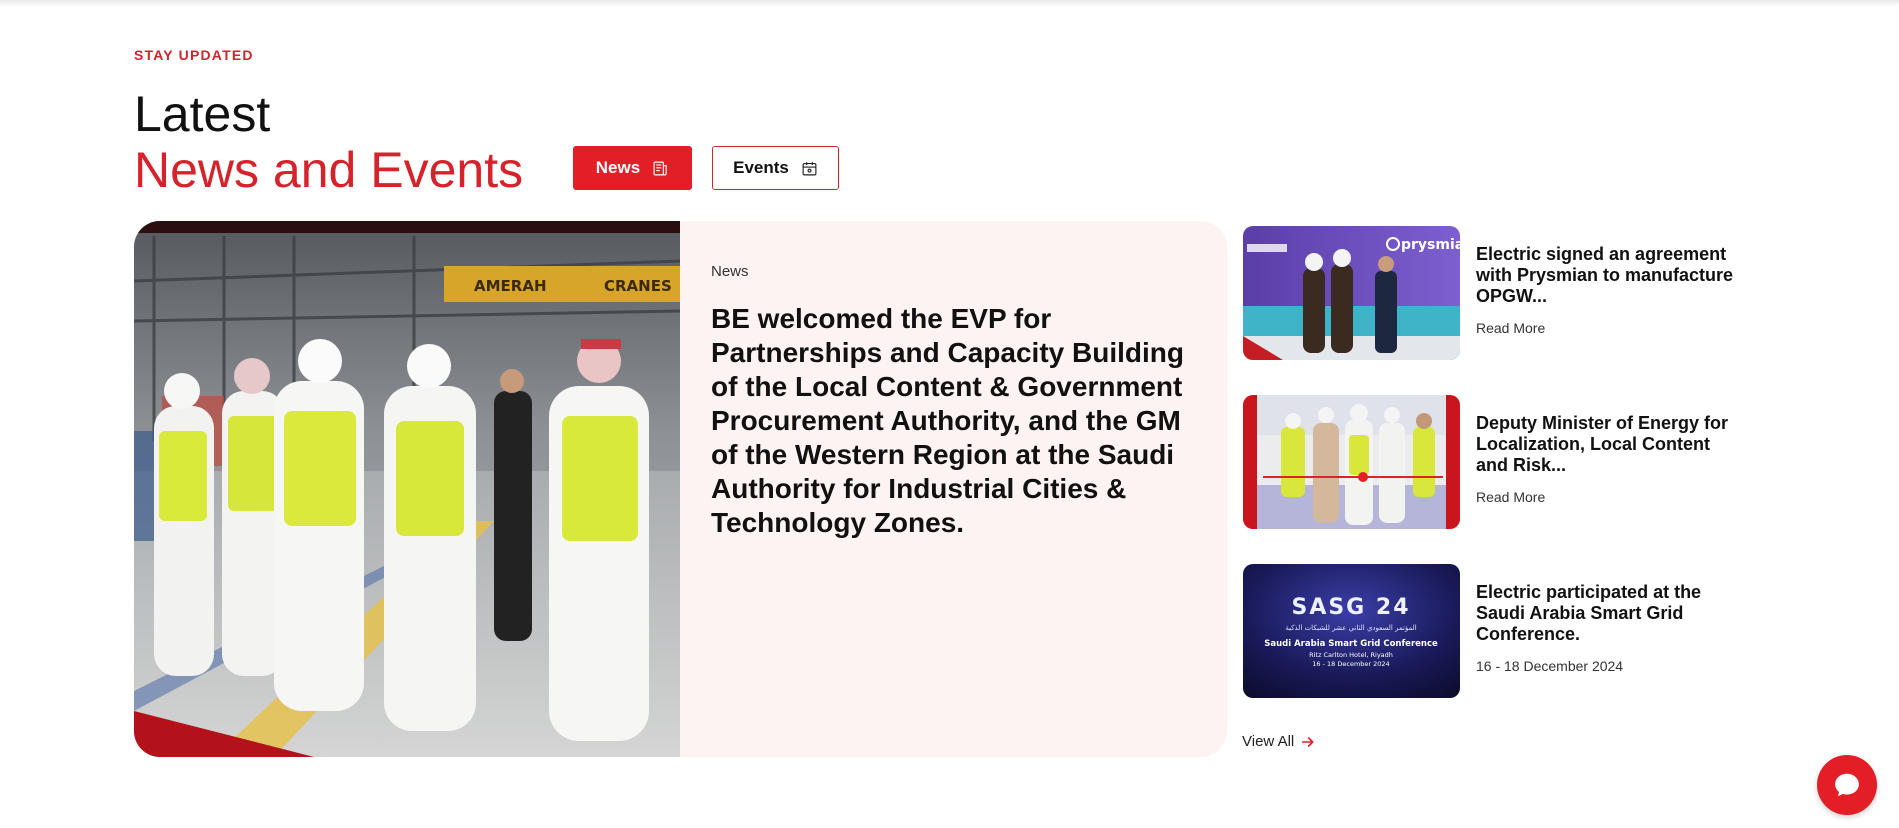  I want to click on news-thumbnail: prysmian, so click(1351, 293).